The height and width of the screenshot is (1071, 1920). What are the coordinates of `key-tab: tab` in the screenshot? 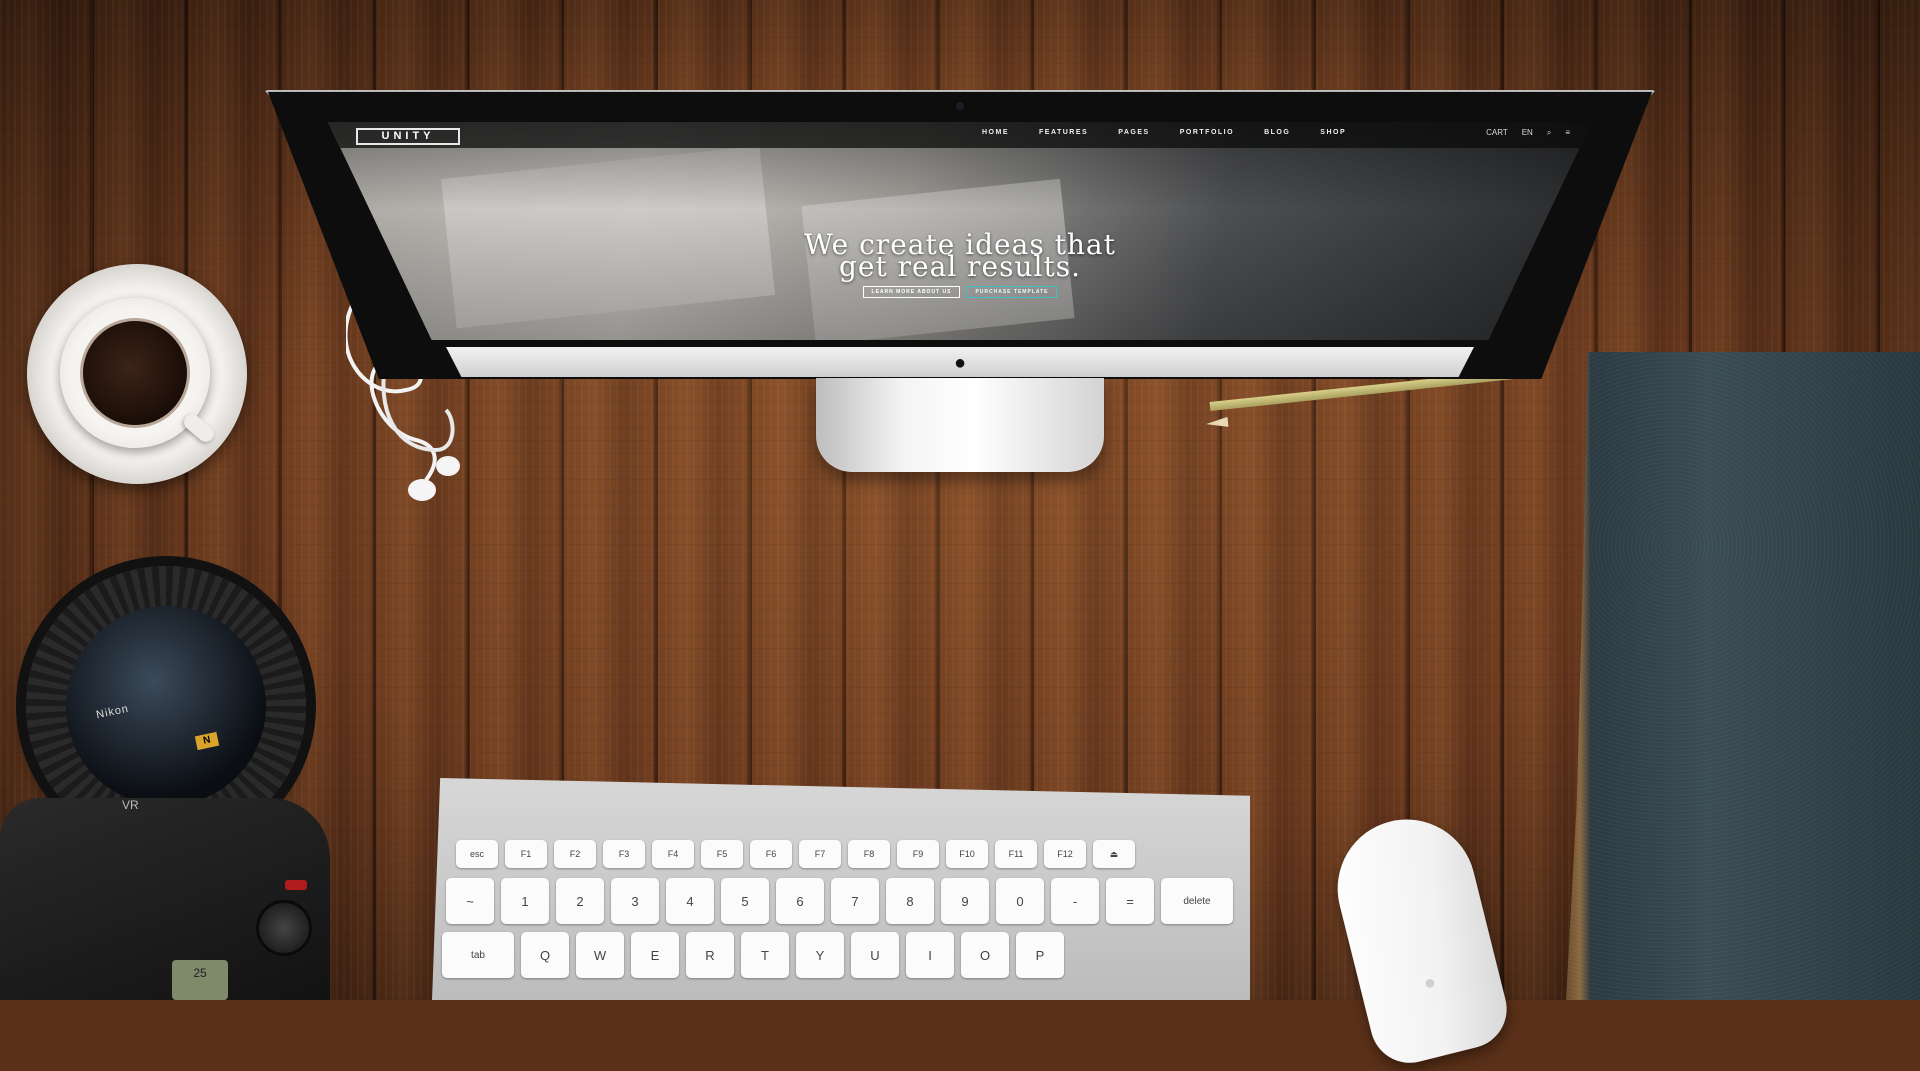 It's located at (478, 955).